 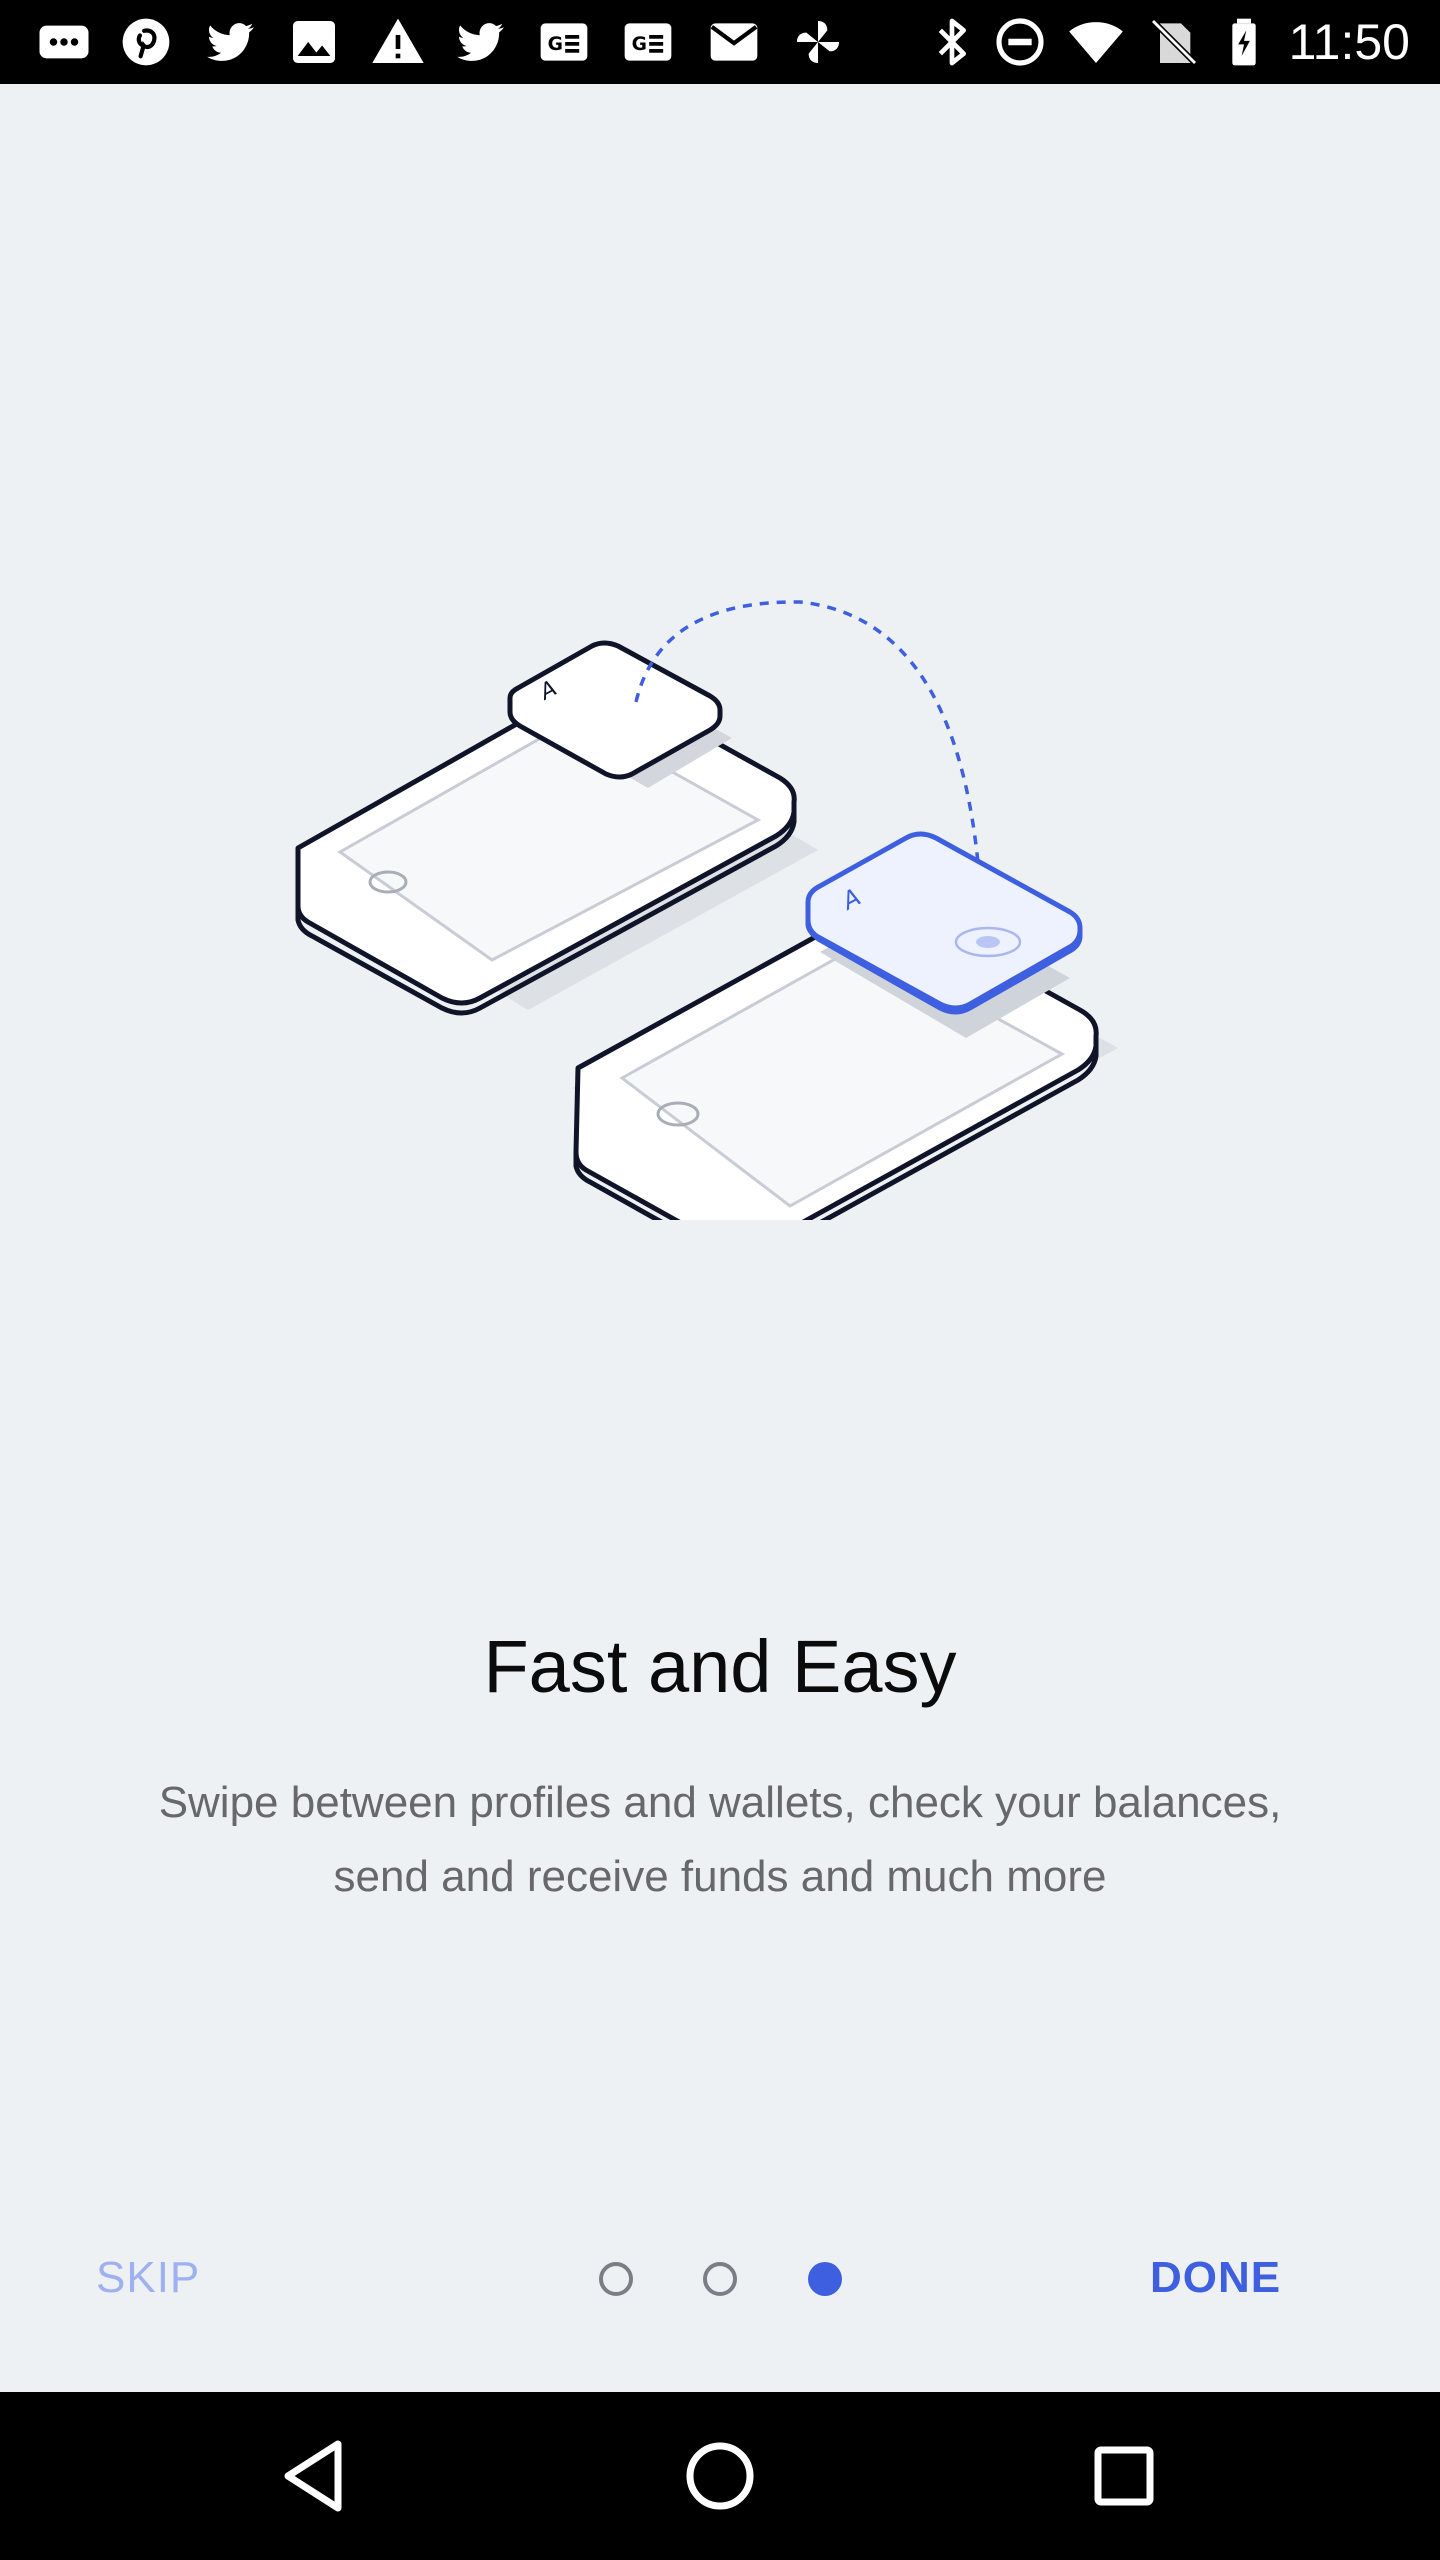 I want to click on mail-icon, so click(x=734, y=42).